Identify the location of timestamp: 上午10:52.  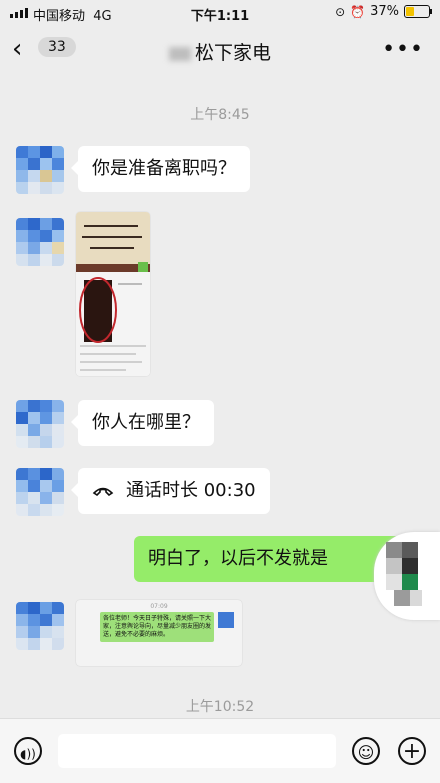
(220, 707).